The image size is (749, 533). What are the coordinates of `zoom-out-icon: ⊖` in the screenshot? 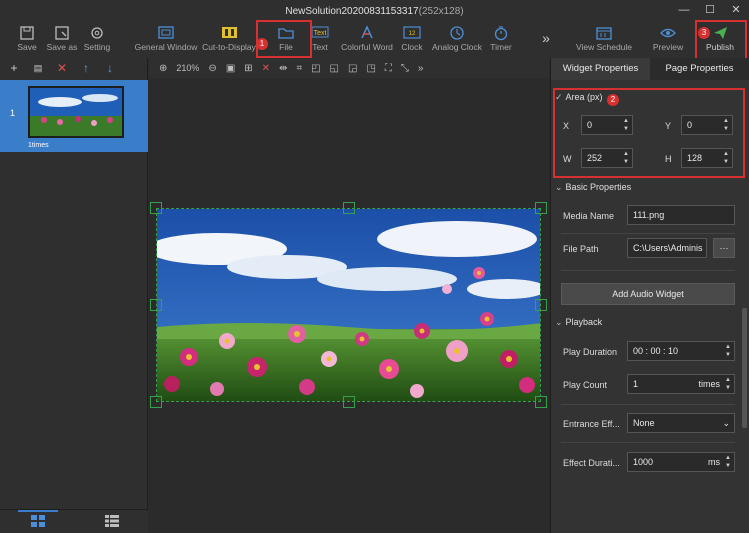 It's located at (212, 68).